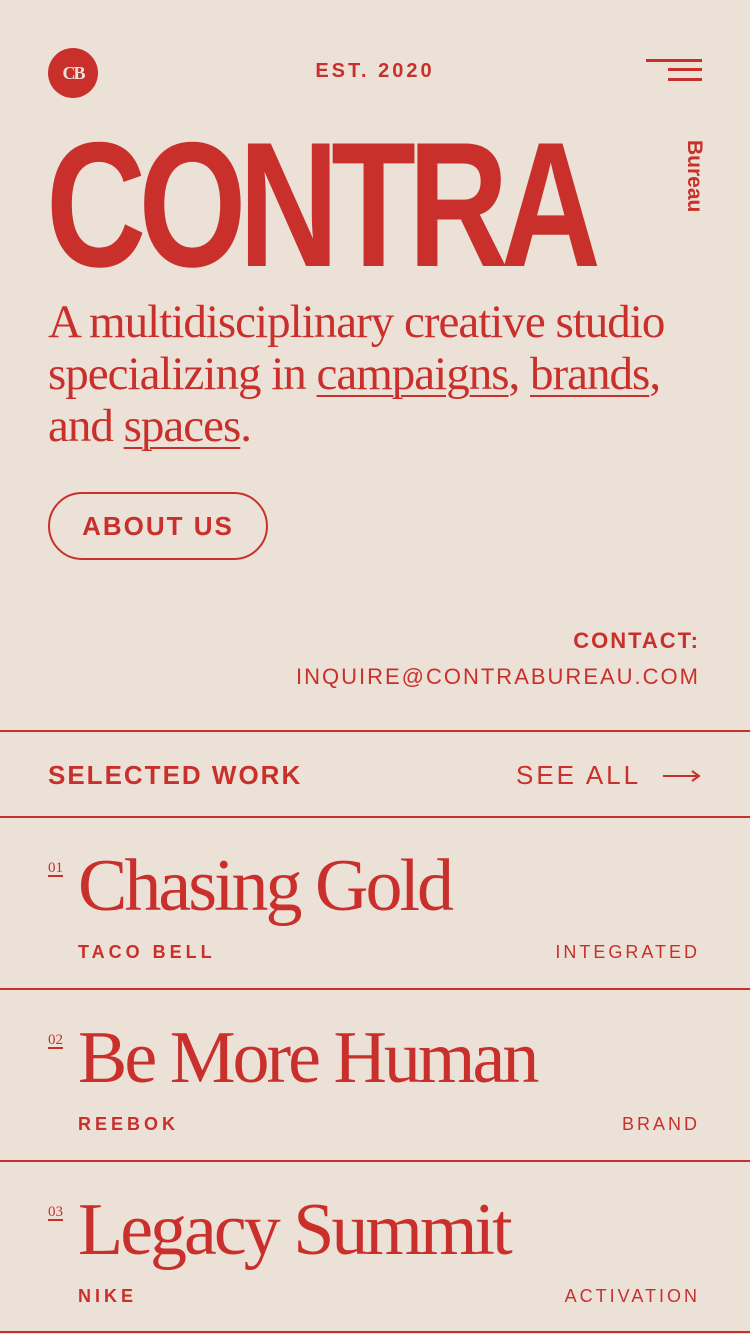 The height and width of the screenshot is (1334, 750). Describe the element at coordinates (636, 640) in the screenshot. I see `contact-label: CONTACT:` at that location.